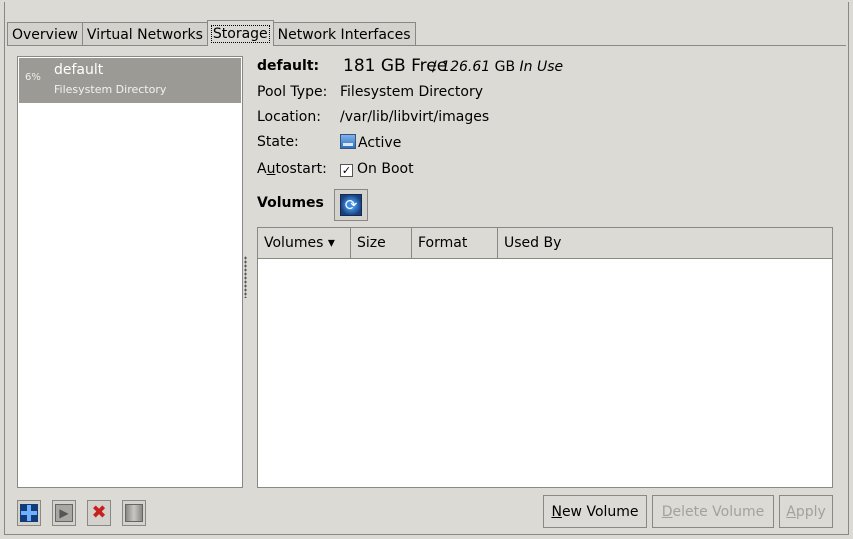 The height and width of the screenshot is (539, 853). What do you see at coordinates (289, 117) in the screenshot?
I see `location-label: Location:` at bounding box center [289, 117].